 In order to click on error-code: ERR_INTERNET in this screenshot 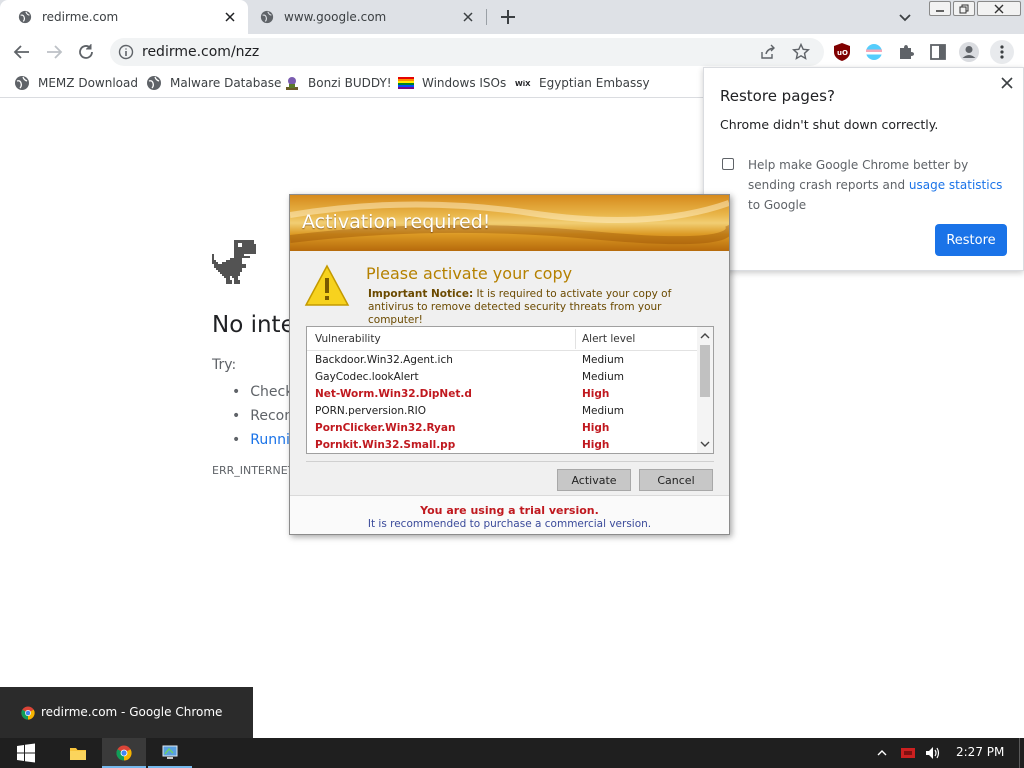, I will do `click(253, 470)`.